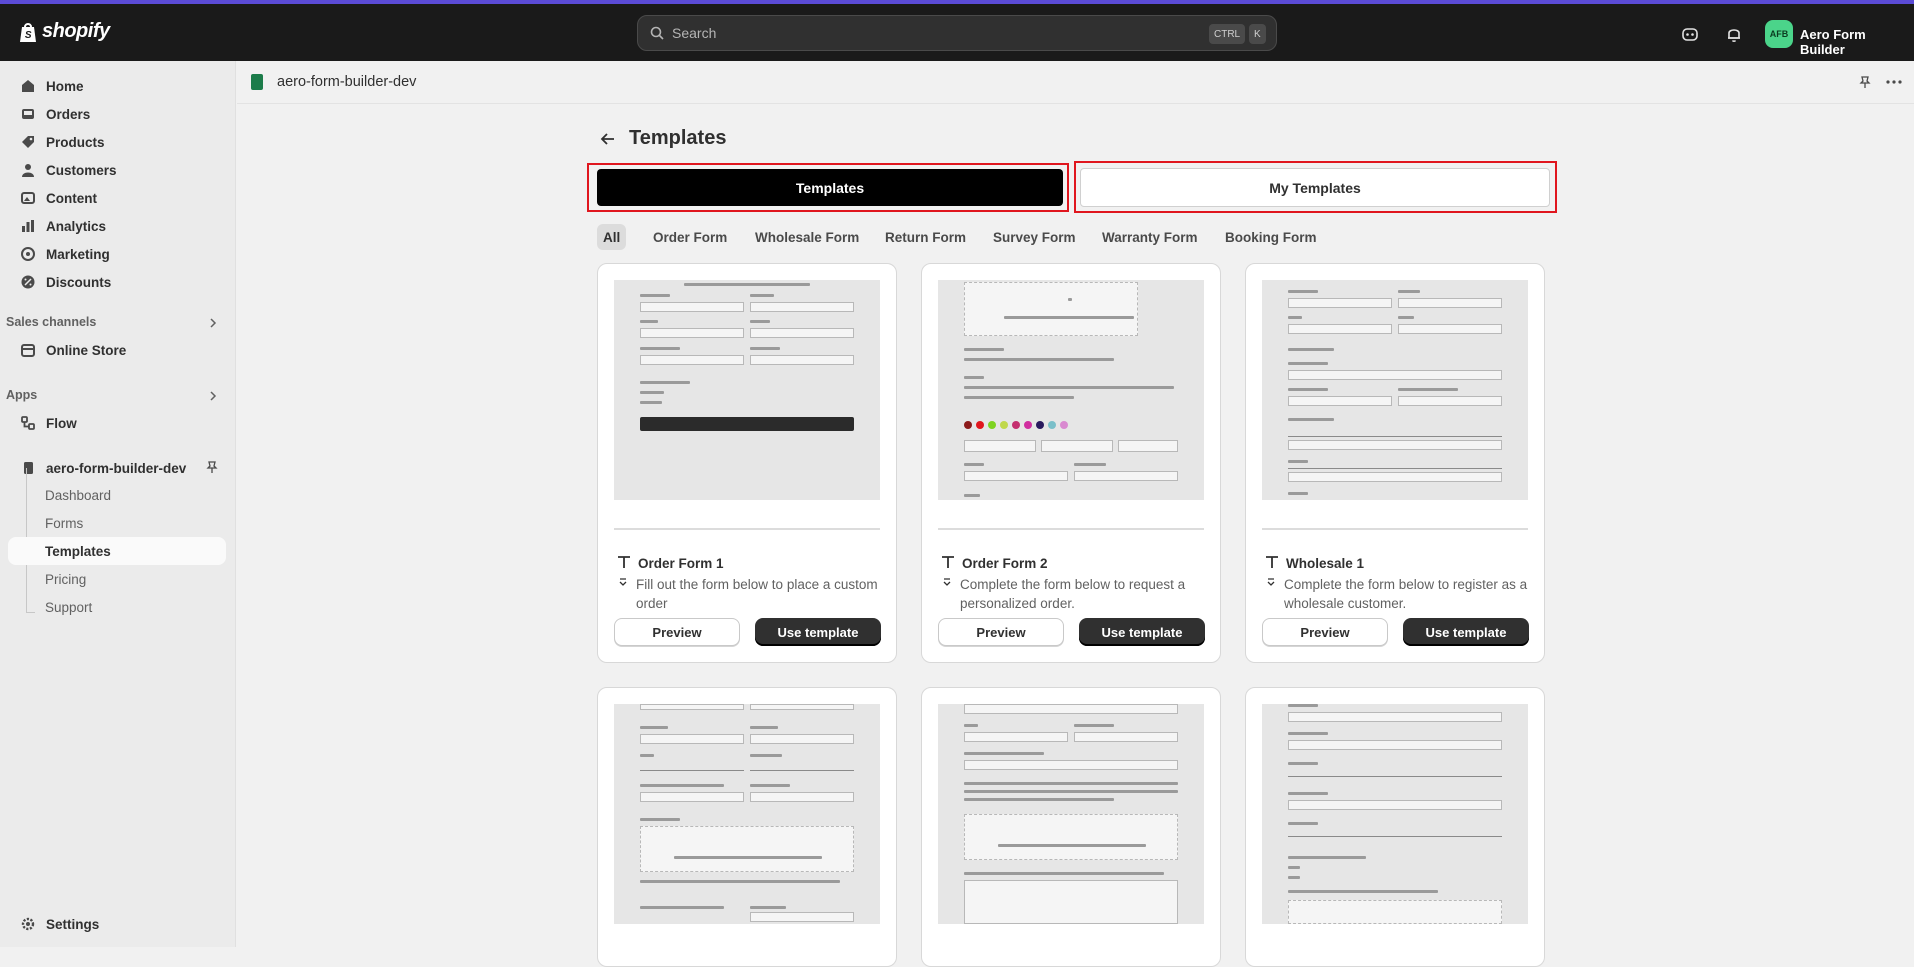 This screenshot has width=1914, height=967. Describe the element at coordinates (1894, 82) in the screenshot. I see `more-icon` at that location.